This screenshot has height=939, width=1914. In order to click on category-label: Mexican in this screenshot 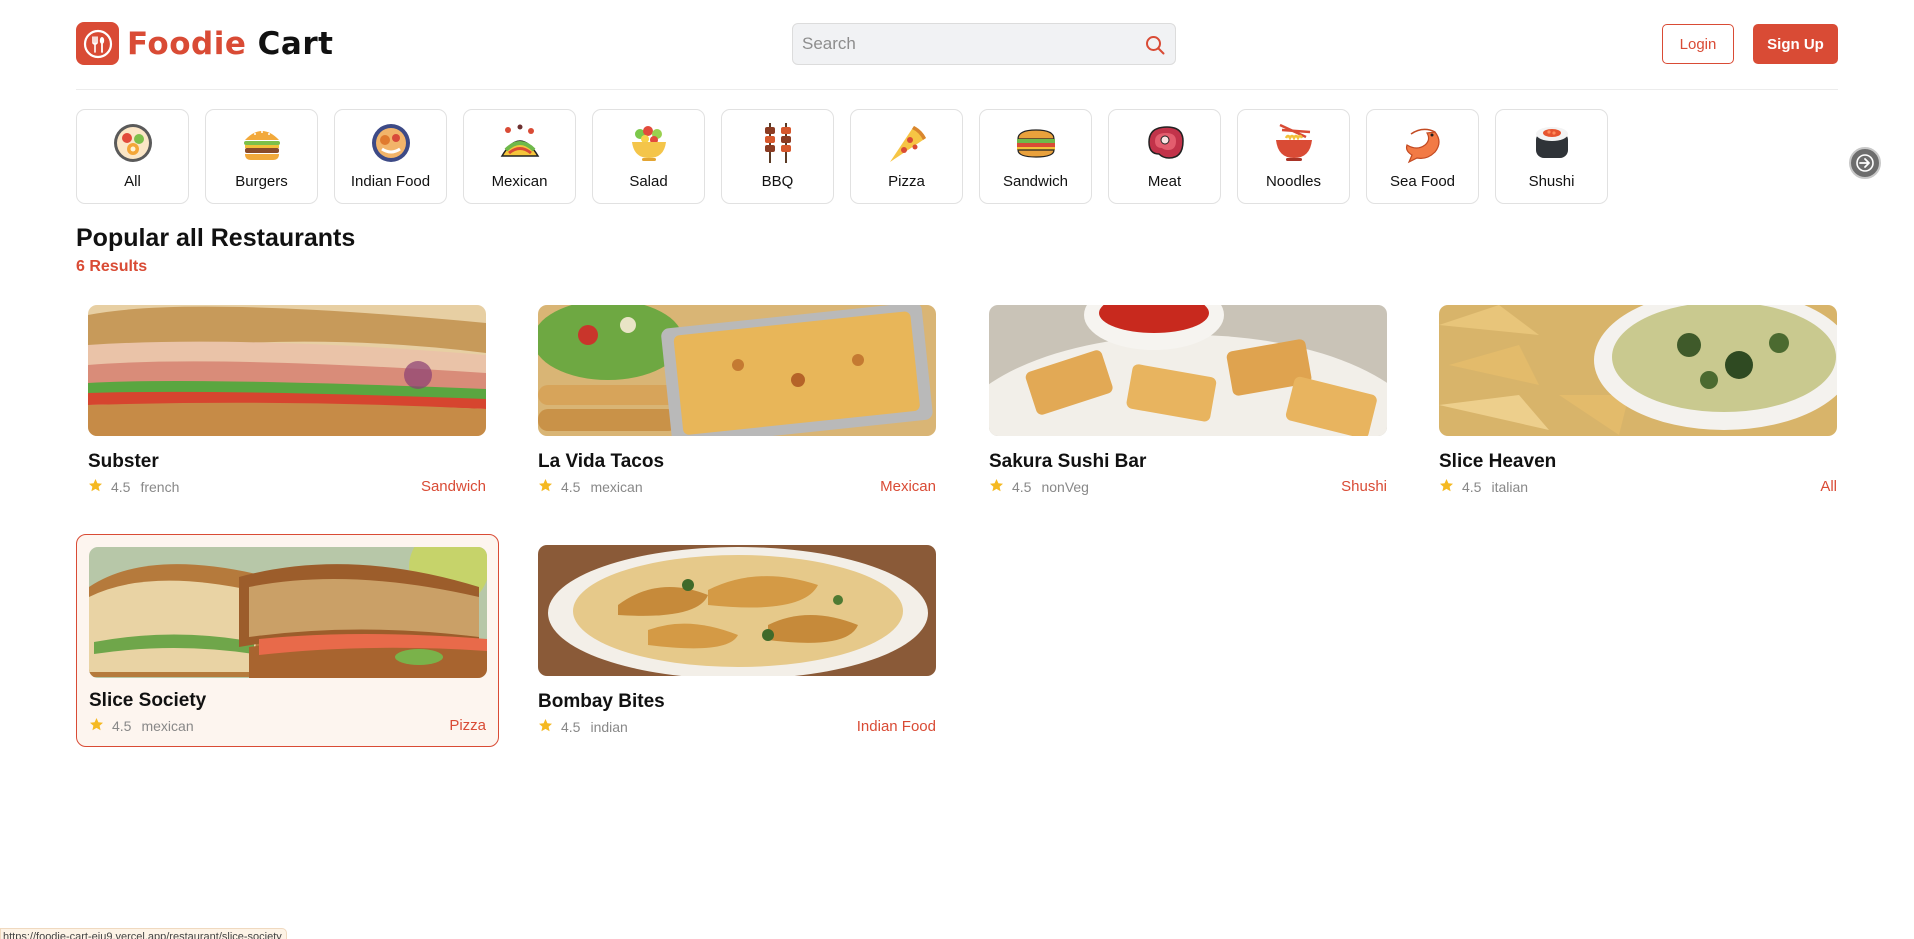, I will do `click(519, 181)`.